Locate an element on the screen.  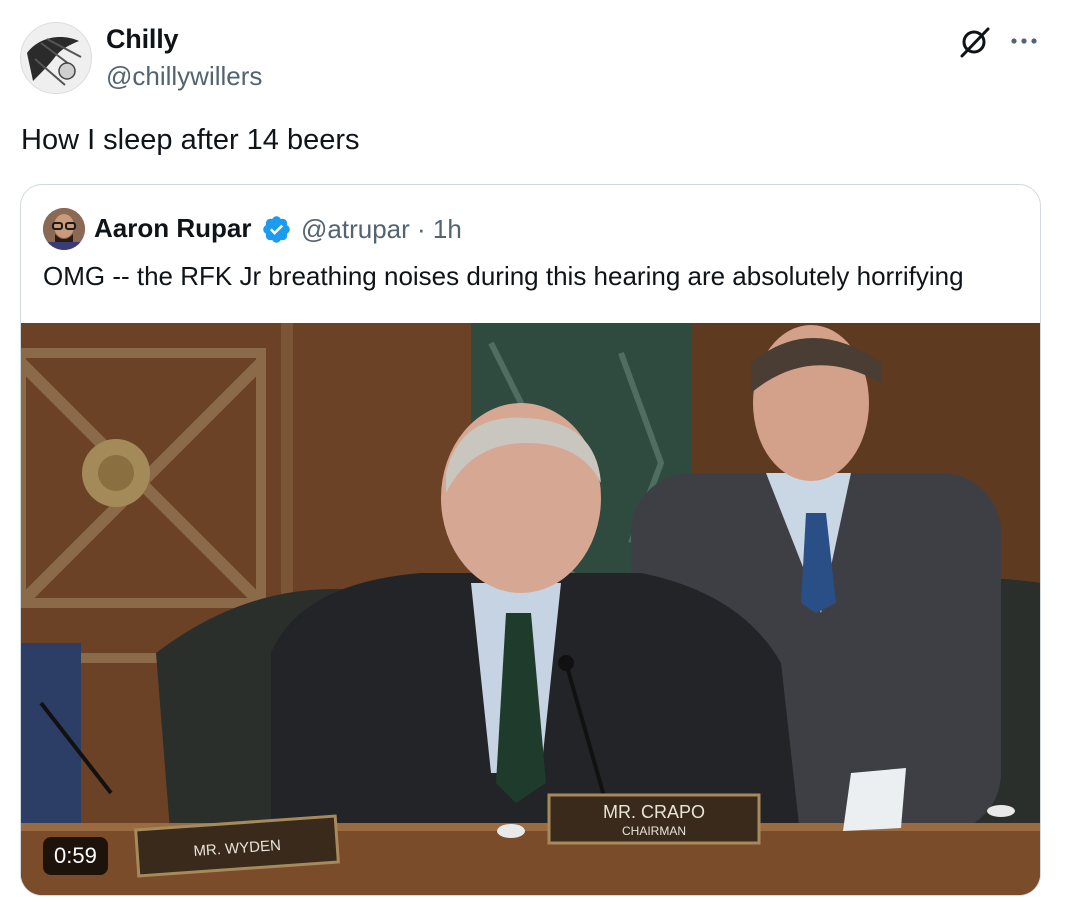
verified-badge-icon is located at coordinates (276, 229).